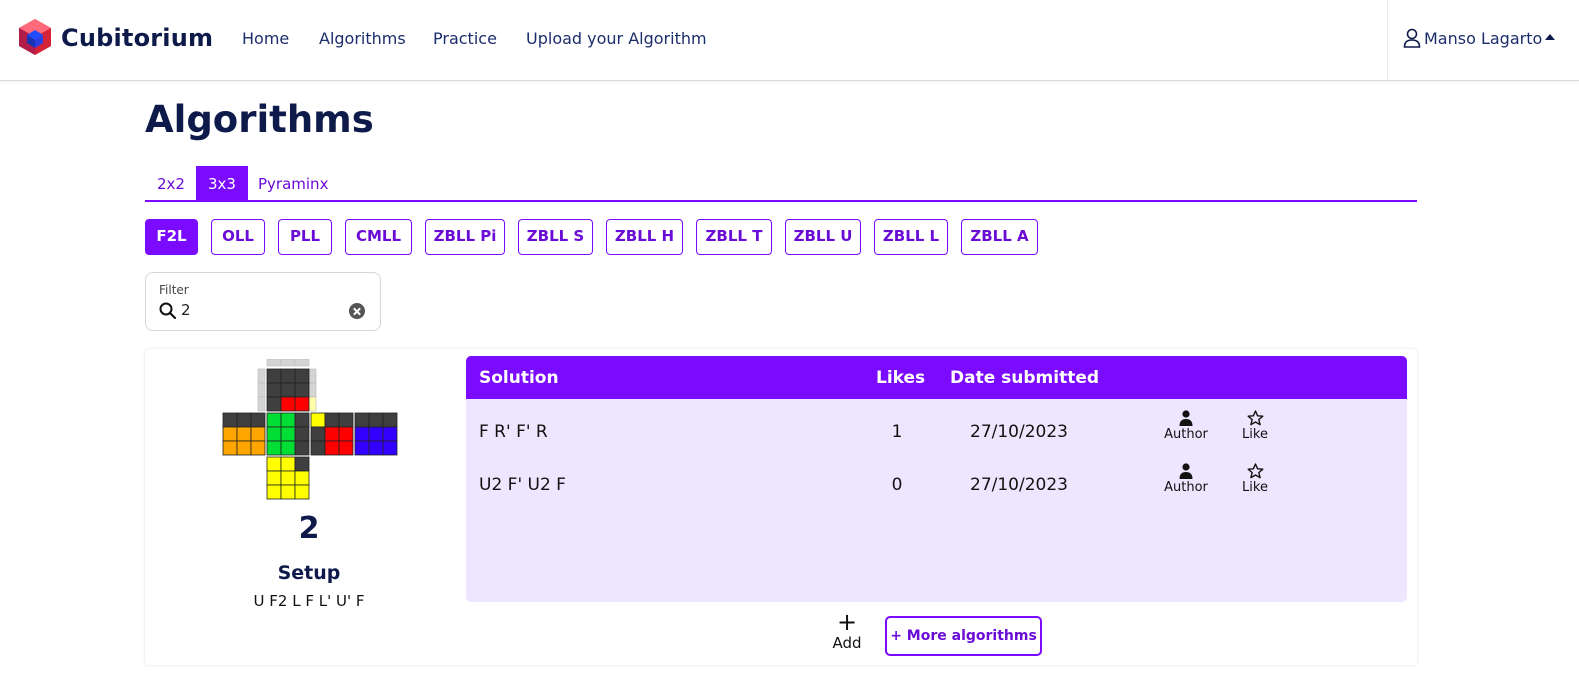  I want to click on solution-cell: F R' F' R, so click(513, 432).